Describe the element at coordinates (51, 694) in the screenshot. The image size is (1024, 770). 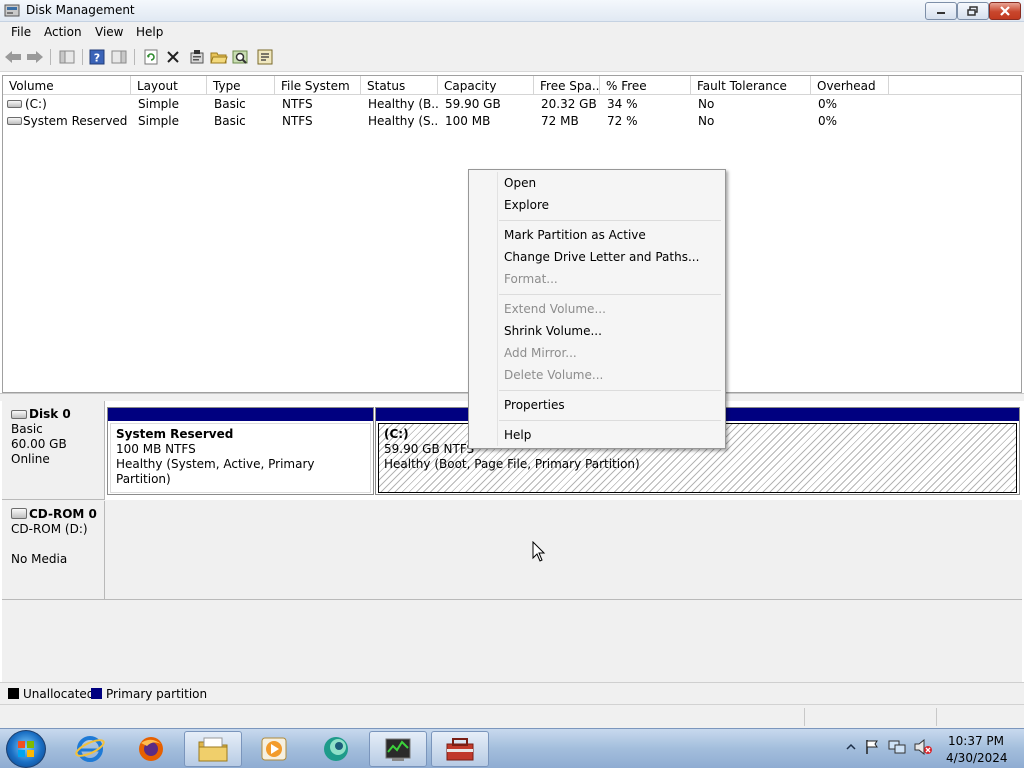
I see `legend-unallocated: Unallocated` at that location.